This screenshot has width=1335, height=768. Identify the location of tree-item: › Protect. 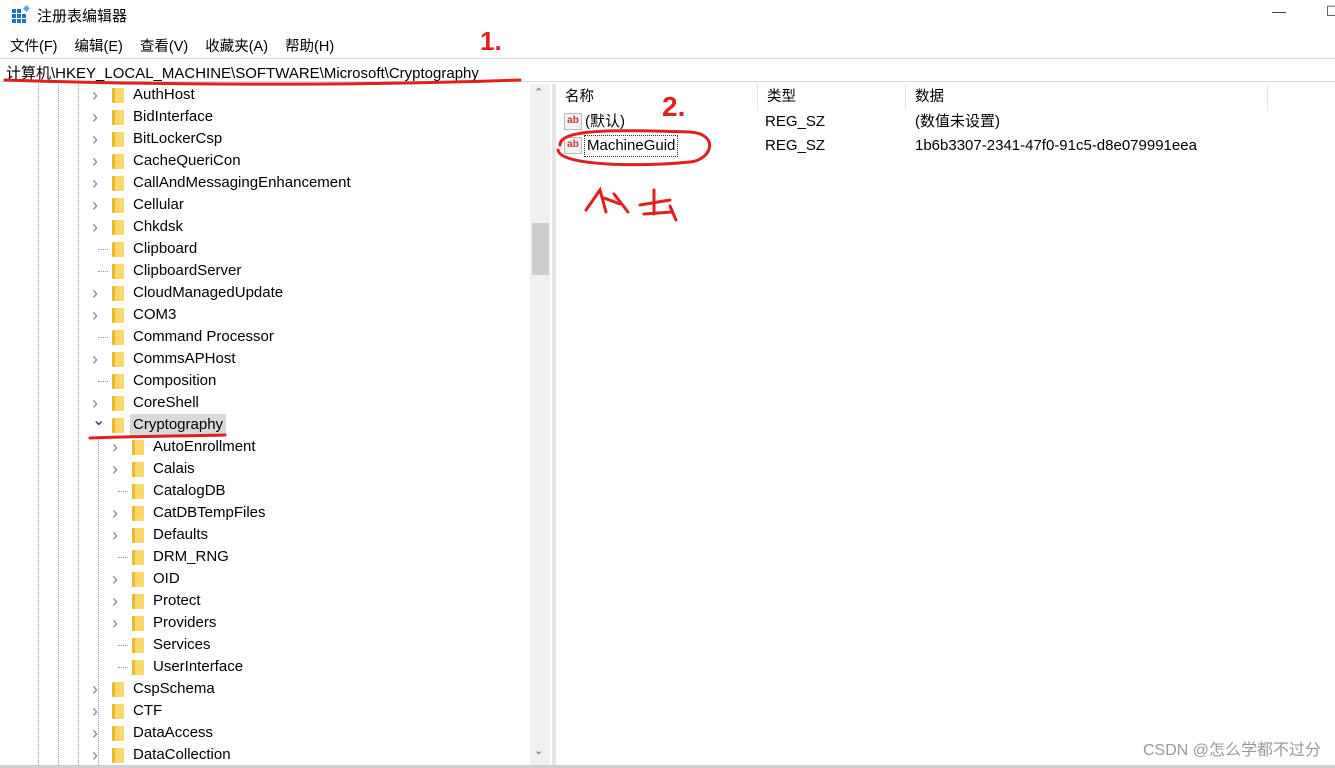
(265, 601).